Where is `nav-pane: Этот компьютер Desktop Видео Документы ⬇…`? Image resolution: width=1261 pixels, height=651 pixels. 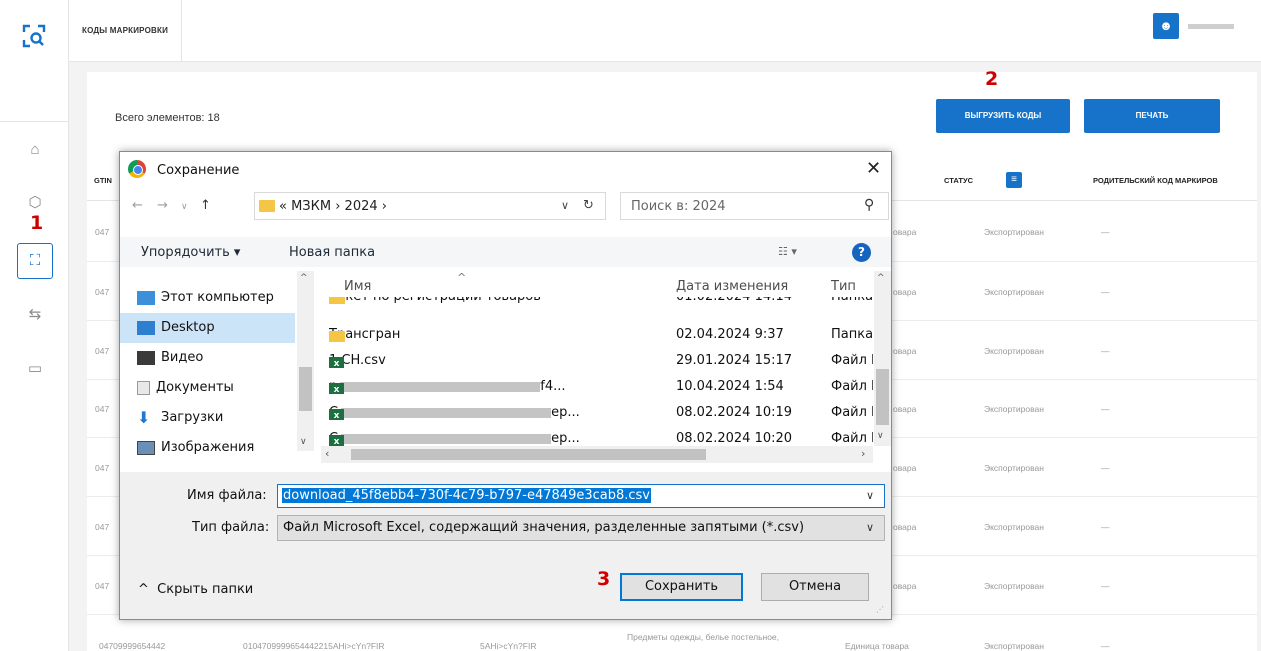
nav-pane: Этот компьютер Desktop Видео Документы ⬇… is located at coordinates (218, 370).